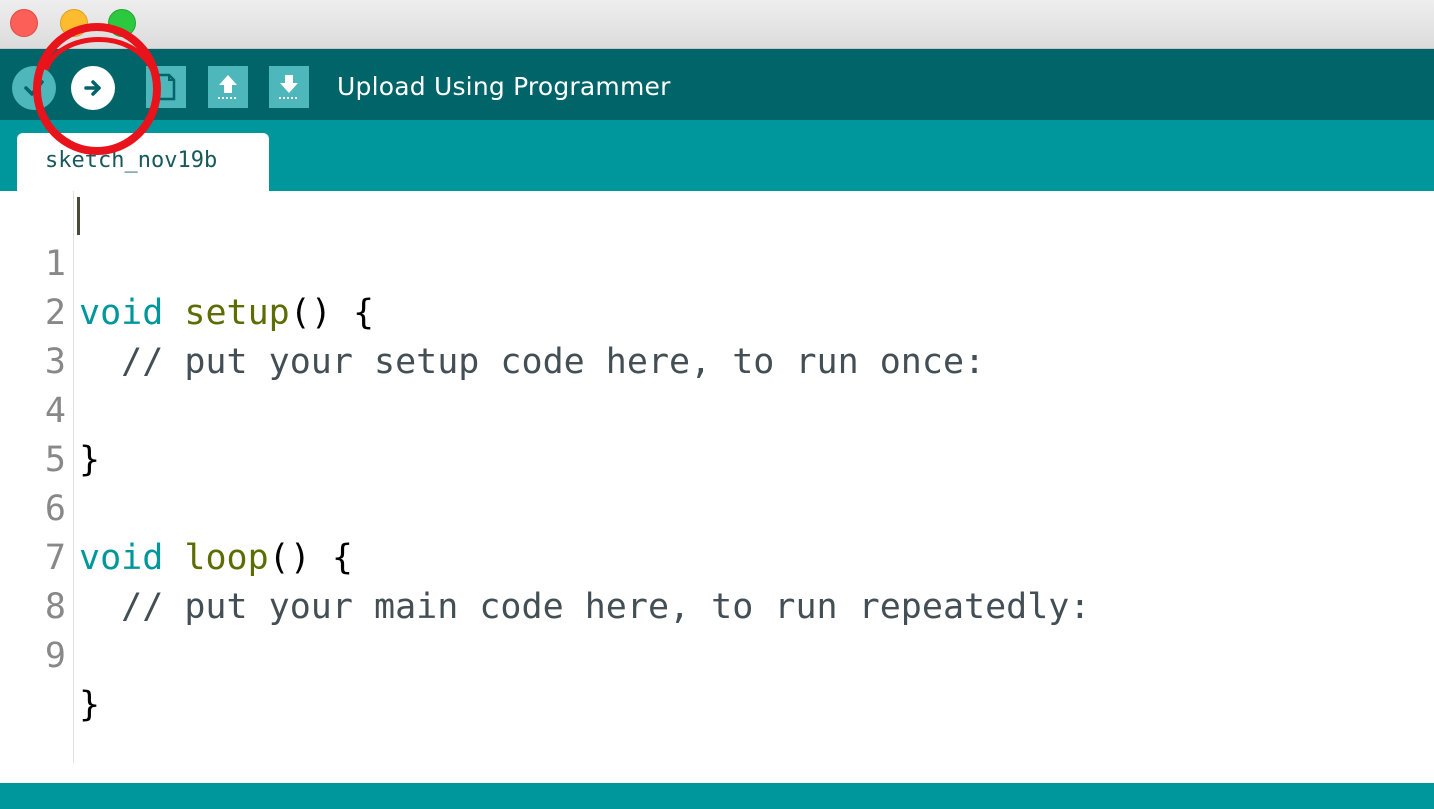 This screenshot has width=1434, height=809. Describe the element at coordinates (700, 433) in the screenshot. I see `code-line: 5` at that location.